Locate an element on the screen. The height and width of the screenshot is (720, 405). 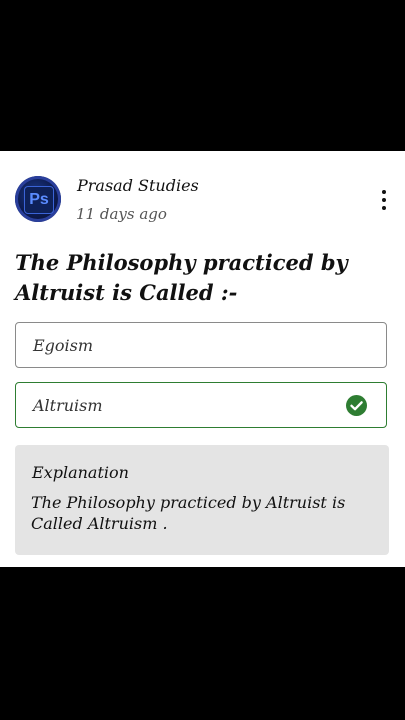
channel-avatar: Ps is located at coordinates (38, 199).